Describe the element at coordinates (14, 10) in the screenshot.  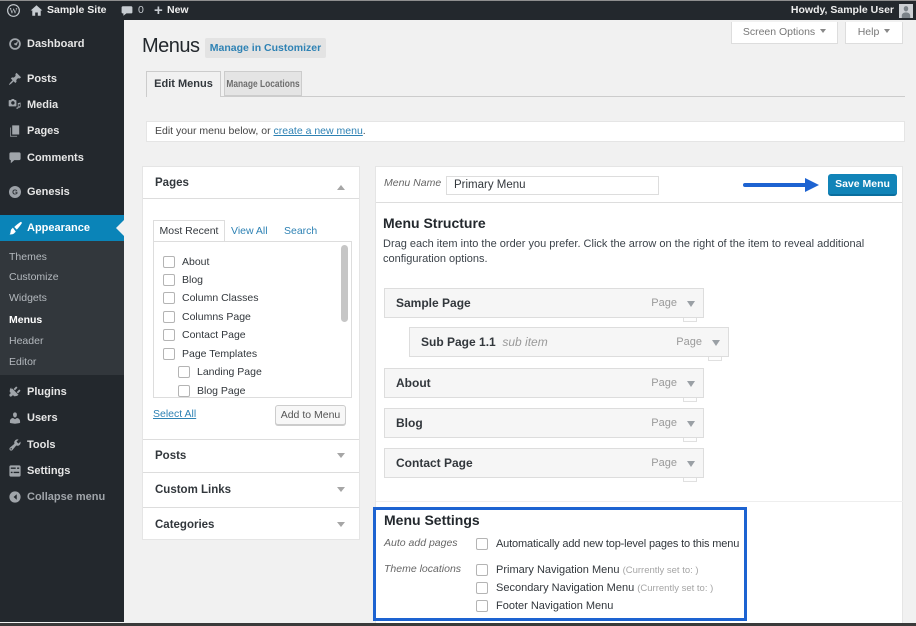
I see `svg-text: W` at that location.